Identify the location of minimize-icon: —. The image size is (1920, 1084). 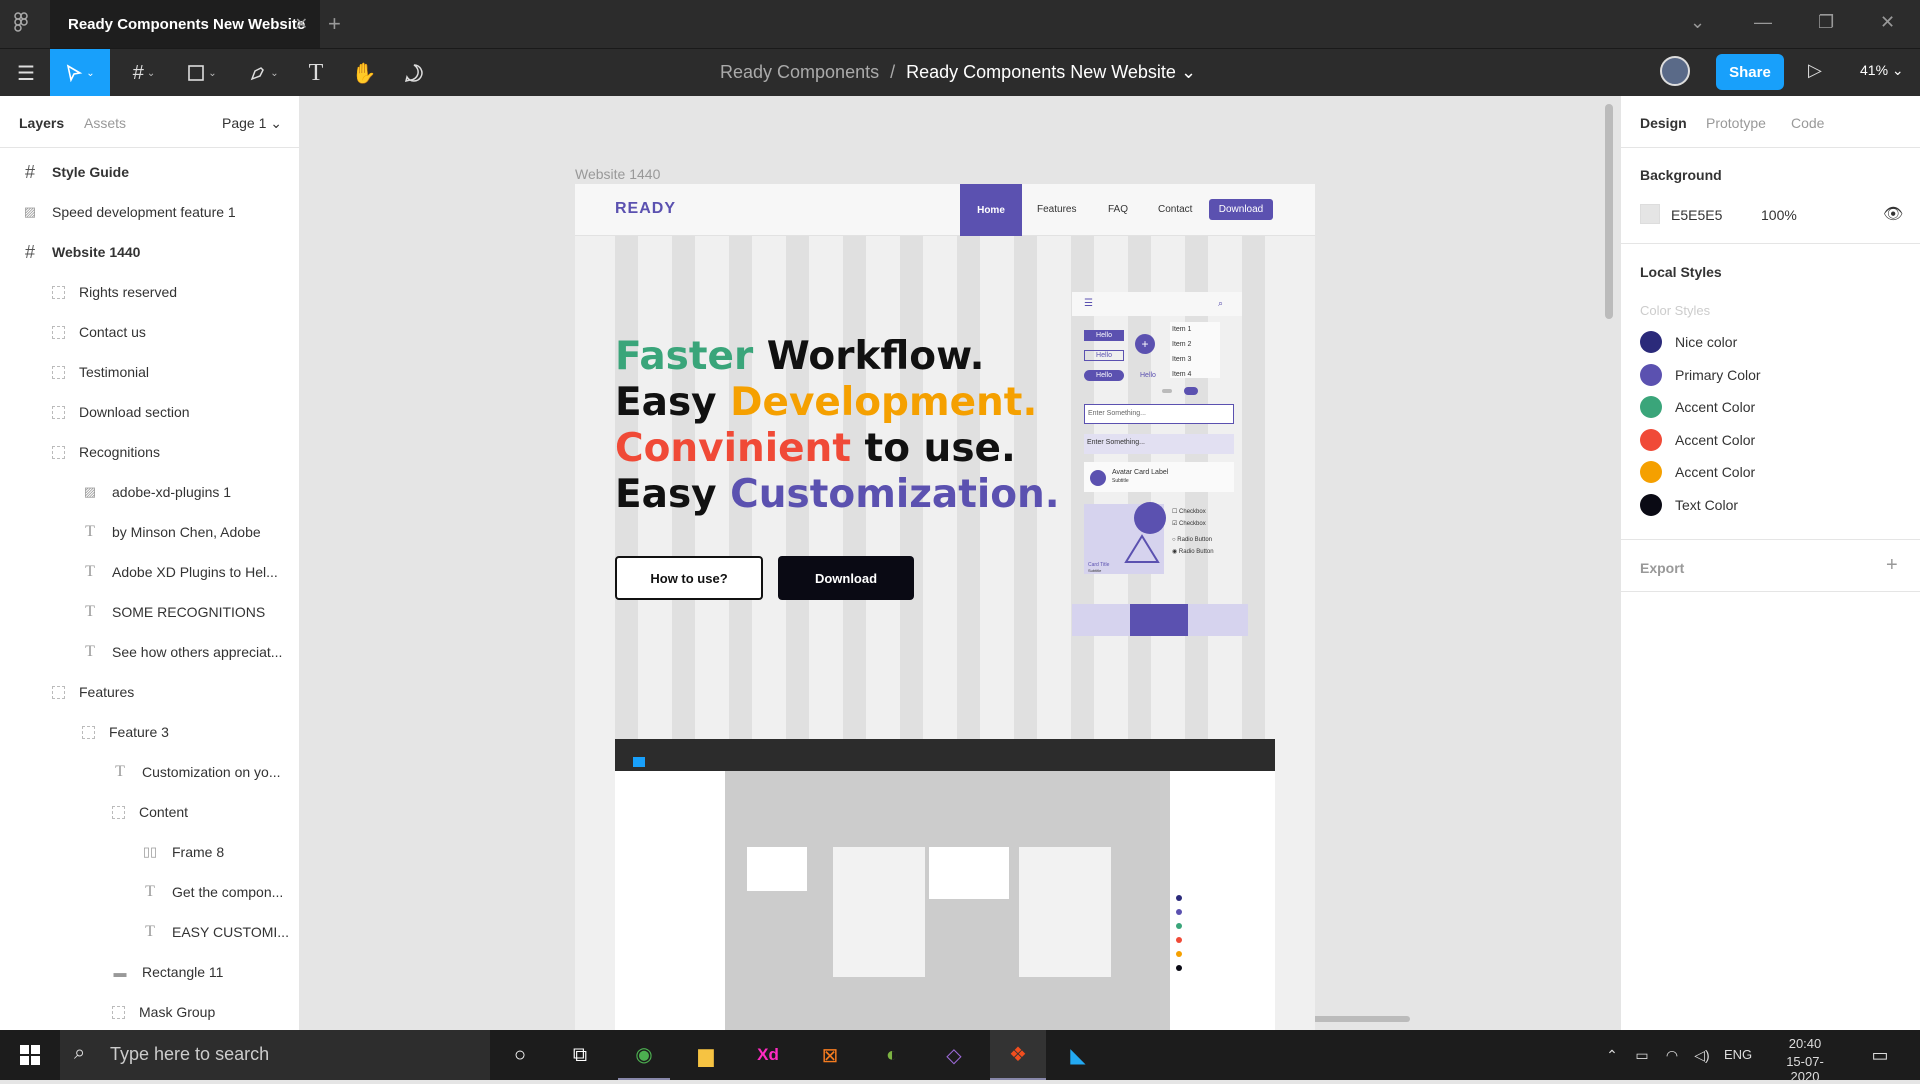
(1763, 22).